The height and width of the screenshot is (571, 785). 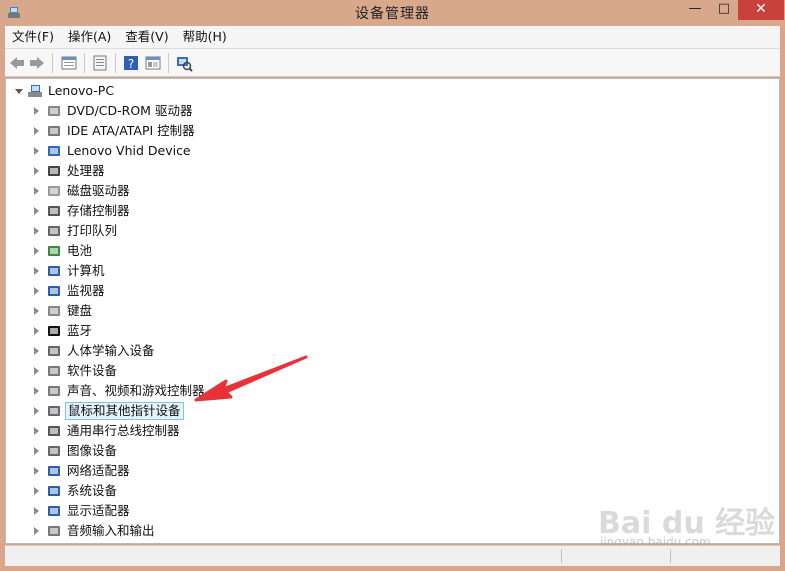 I want to click on annotation-layer, so click(x=251, y=378).